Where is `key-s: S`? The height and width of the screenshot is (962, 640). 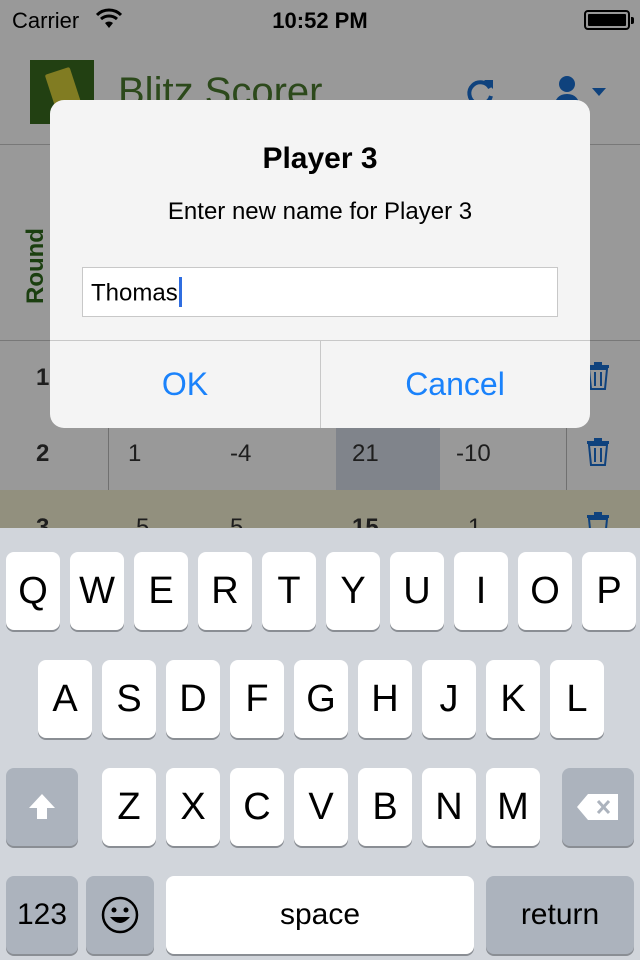 key-s: S is located at coordinates (129, 699).